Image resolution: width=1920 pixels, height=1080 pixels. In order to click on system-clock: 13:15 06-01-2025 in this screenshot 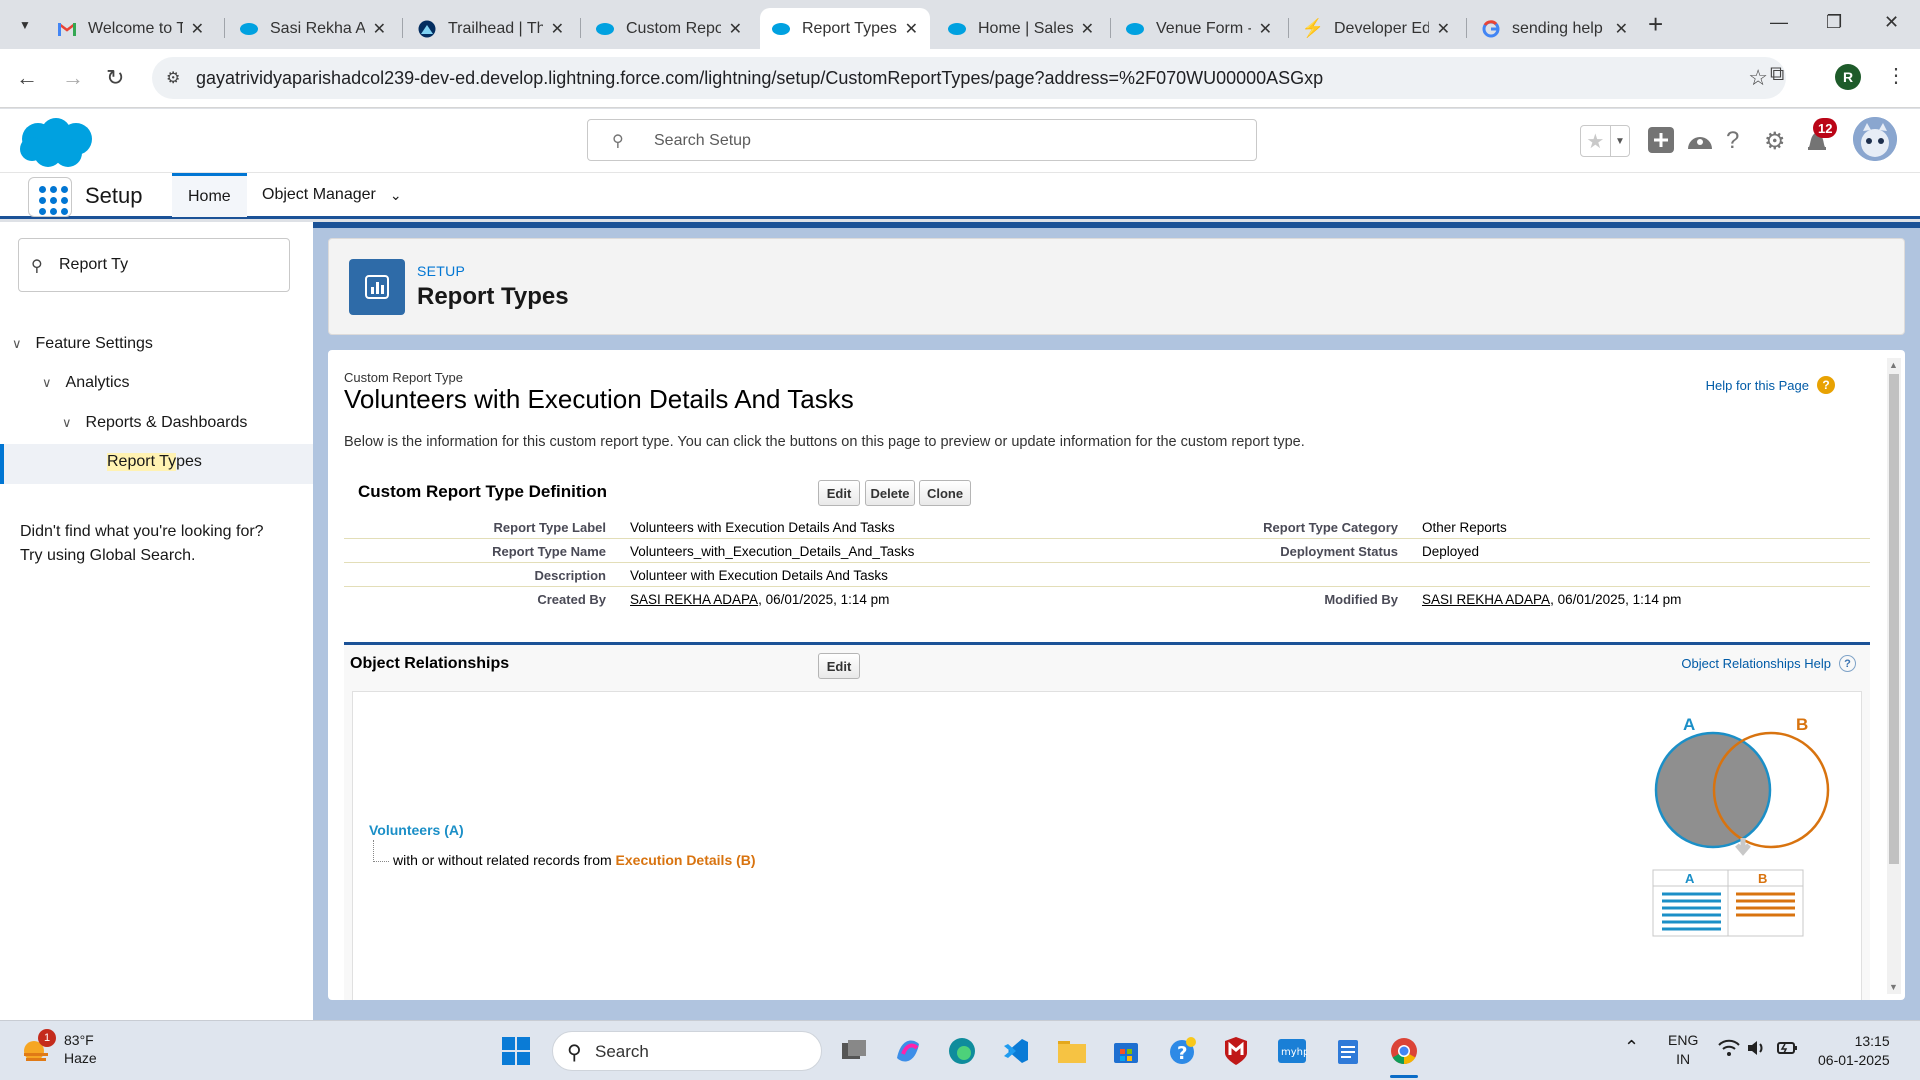, I will do `click(1854, 1051)`.